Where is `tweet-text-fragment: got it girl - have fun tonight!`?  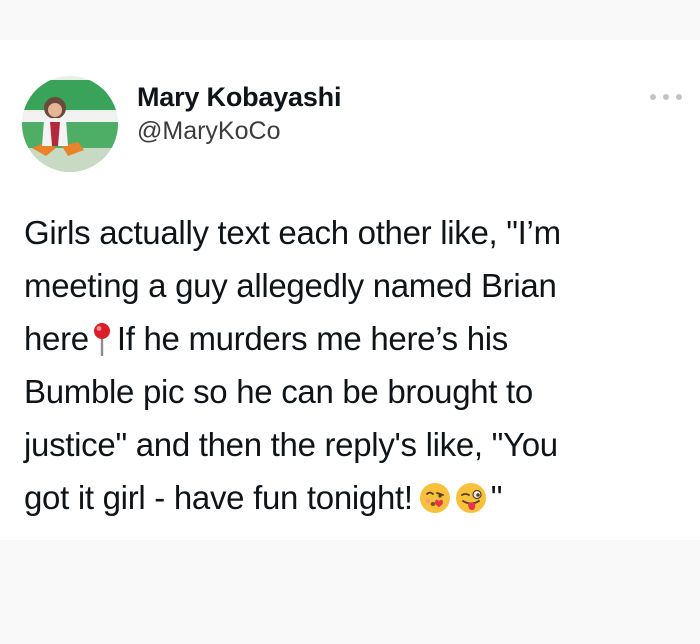 tweet-text-fragment: got it girl - have fun tonight! is located at coordinates (218, 497).